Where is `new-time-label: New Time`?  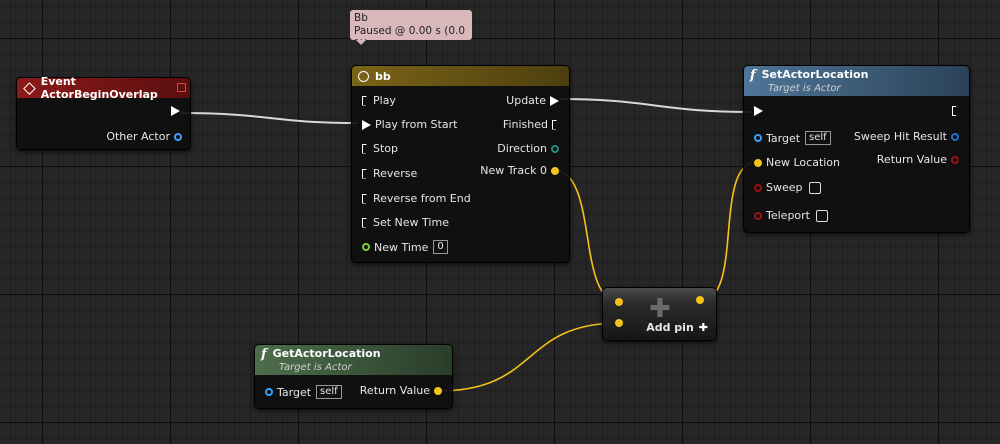
new-time-label: New Time is located at coordinates (401, 247).